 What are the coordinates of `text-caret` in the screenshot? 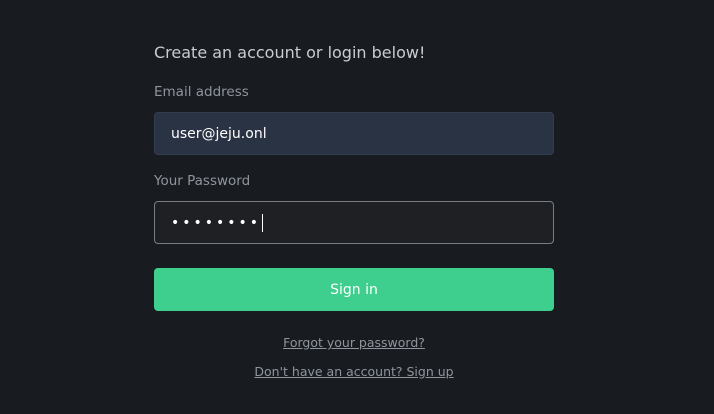 It's located at (263, 222).